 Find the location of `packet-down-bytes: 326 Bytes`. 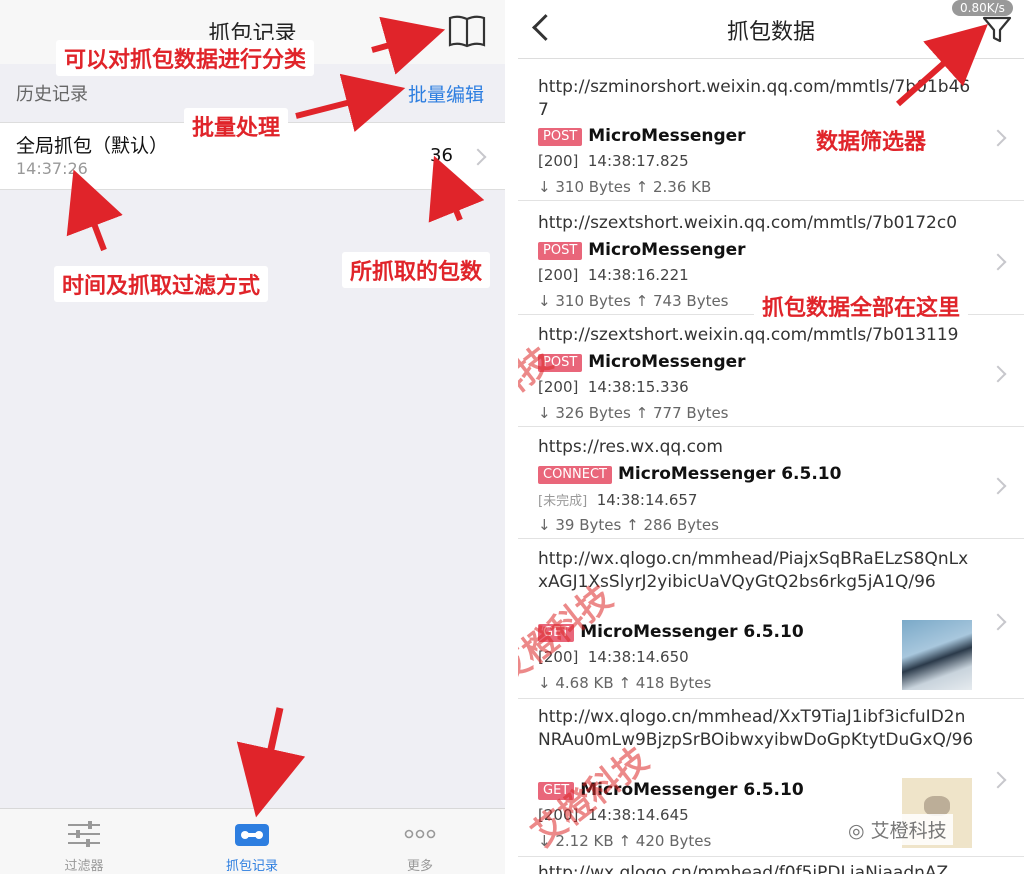

packet-down-bytes: 326 Bytes is located at coordinates (593, 413).